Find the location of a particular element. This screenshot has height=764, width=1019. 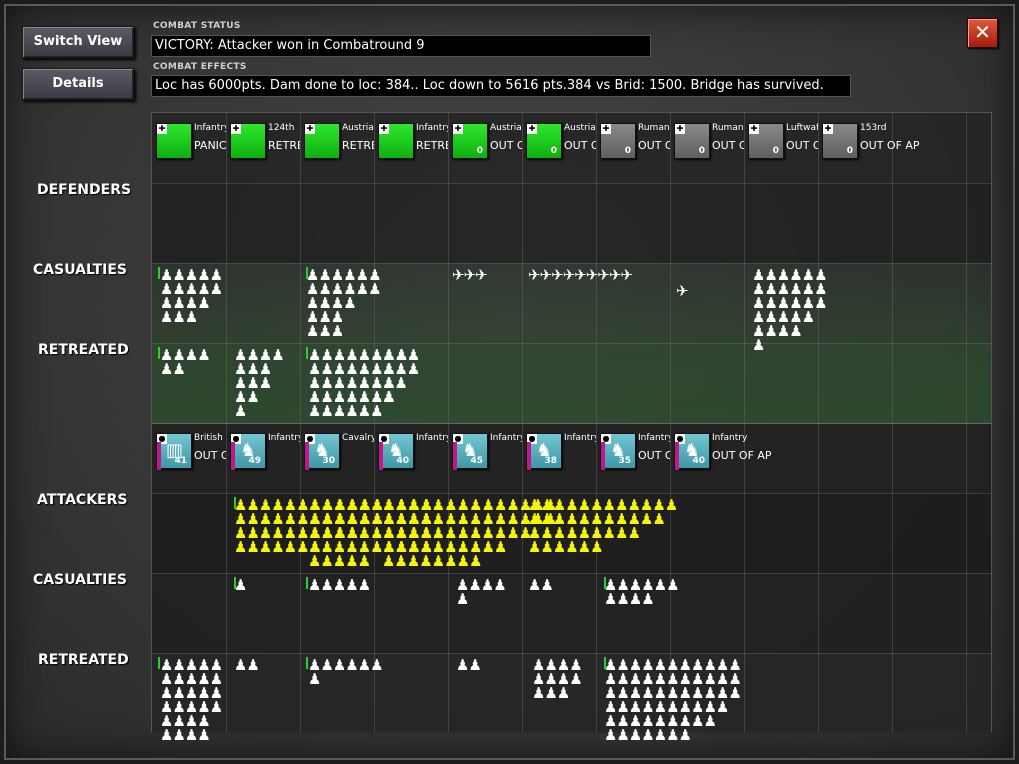

attacker-retreated-icon: ♟♟♟ is located at coordinates (551, 693).